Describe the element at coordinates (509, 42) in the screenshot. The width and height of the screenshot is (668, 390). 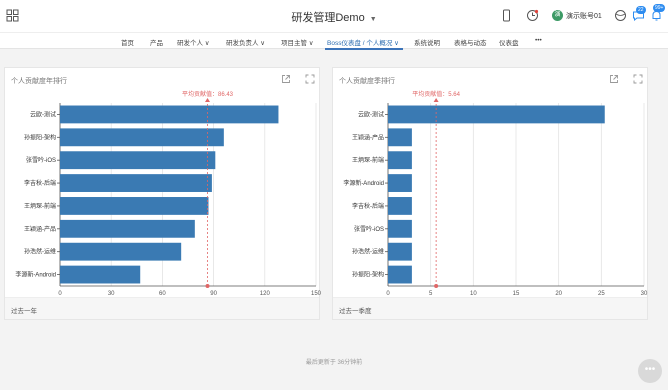
I see `nav-item-dashboard: 仪表盘` at that location.